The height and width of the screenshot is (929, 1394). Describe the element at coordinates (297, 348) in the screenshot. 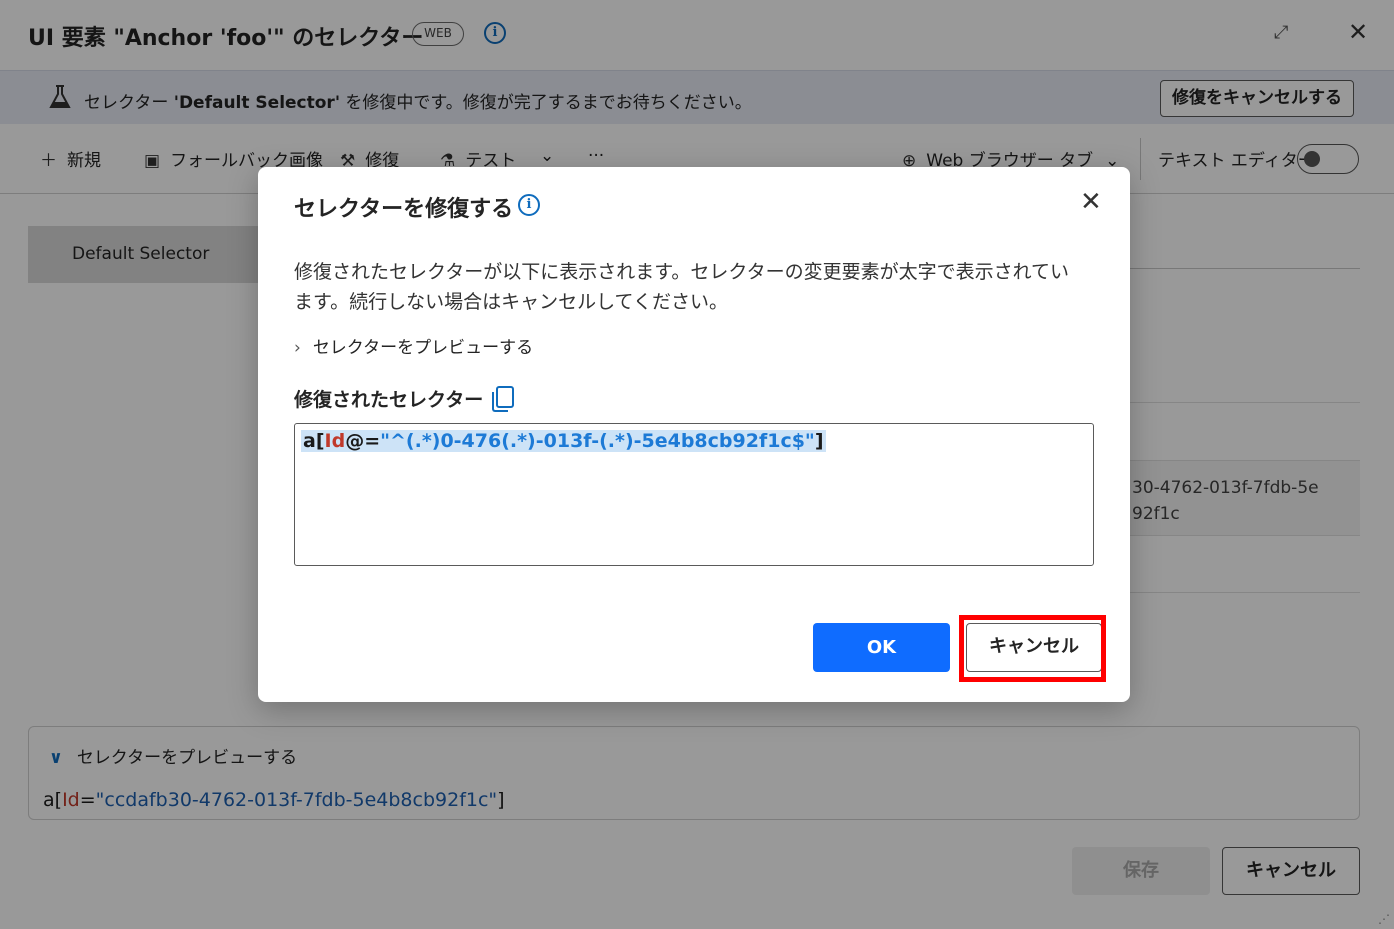

I see `chevron-right-icon: ›` at that location.